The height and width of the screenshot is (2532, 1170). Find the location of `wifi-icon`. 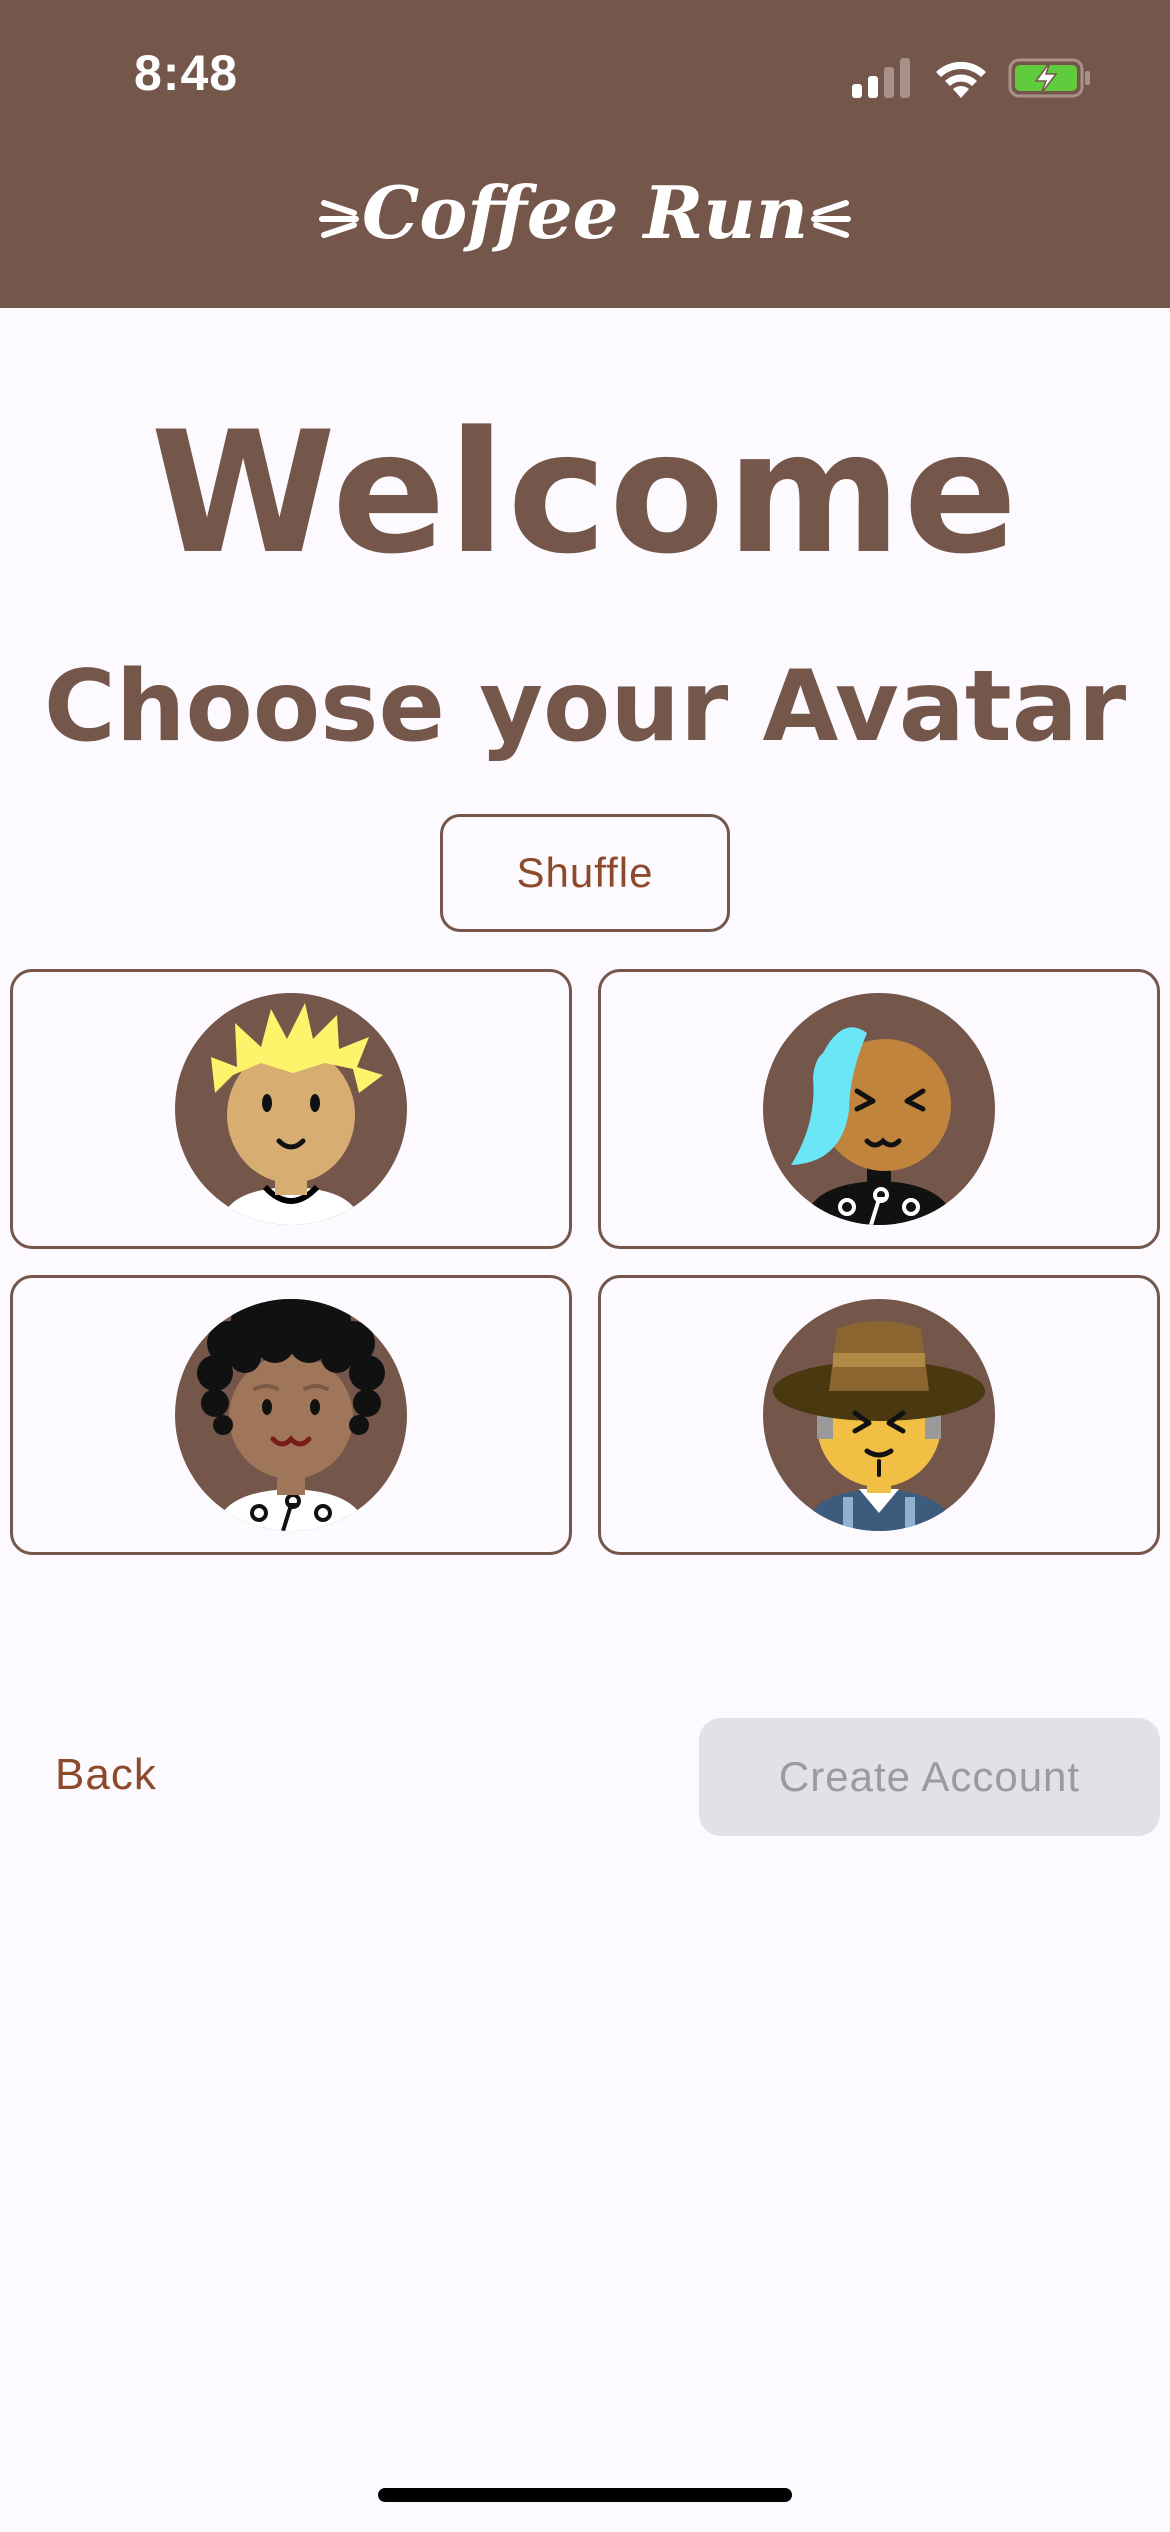

wifi-icon is located at coordinates (961, 79).